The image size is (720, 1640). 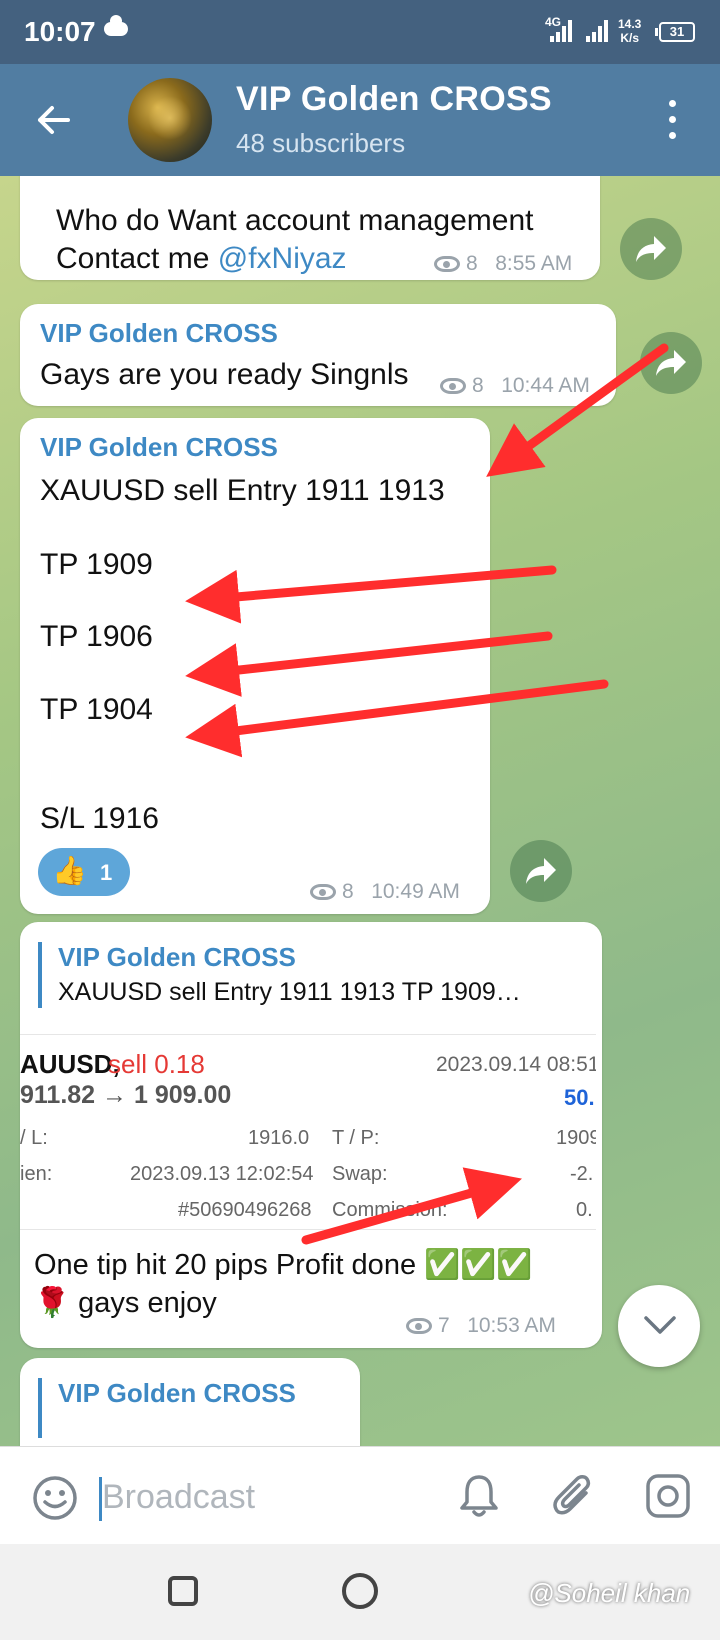 What do you see at coordinates (55, 1498) in the screenshot?
I see `emoji-icon` at bounding box center [55, 1498].